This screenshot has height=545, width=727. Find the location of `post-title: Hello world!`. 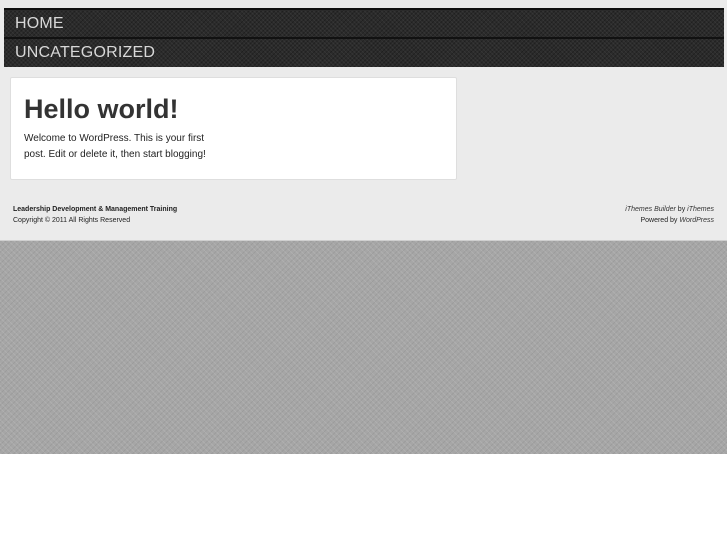

post-title: Hello world! is located at coordinates (233, 109).